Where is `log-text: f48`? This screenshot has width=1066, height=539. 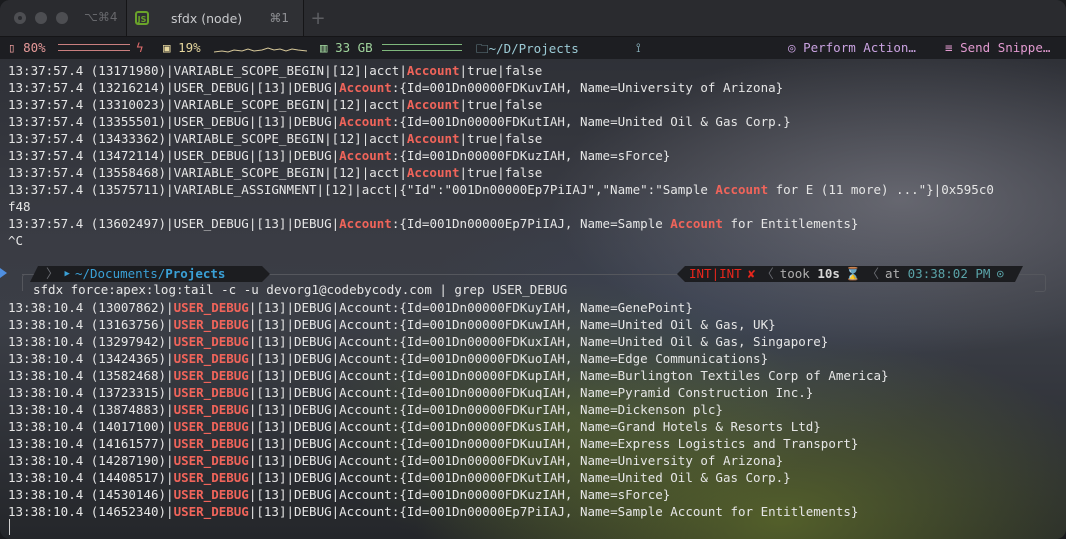 log-text: f48 is located at coordinates (19, 206).